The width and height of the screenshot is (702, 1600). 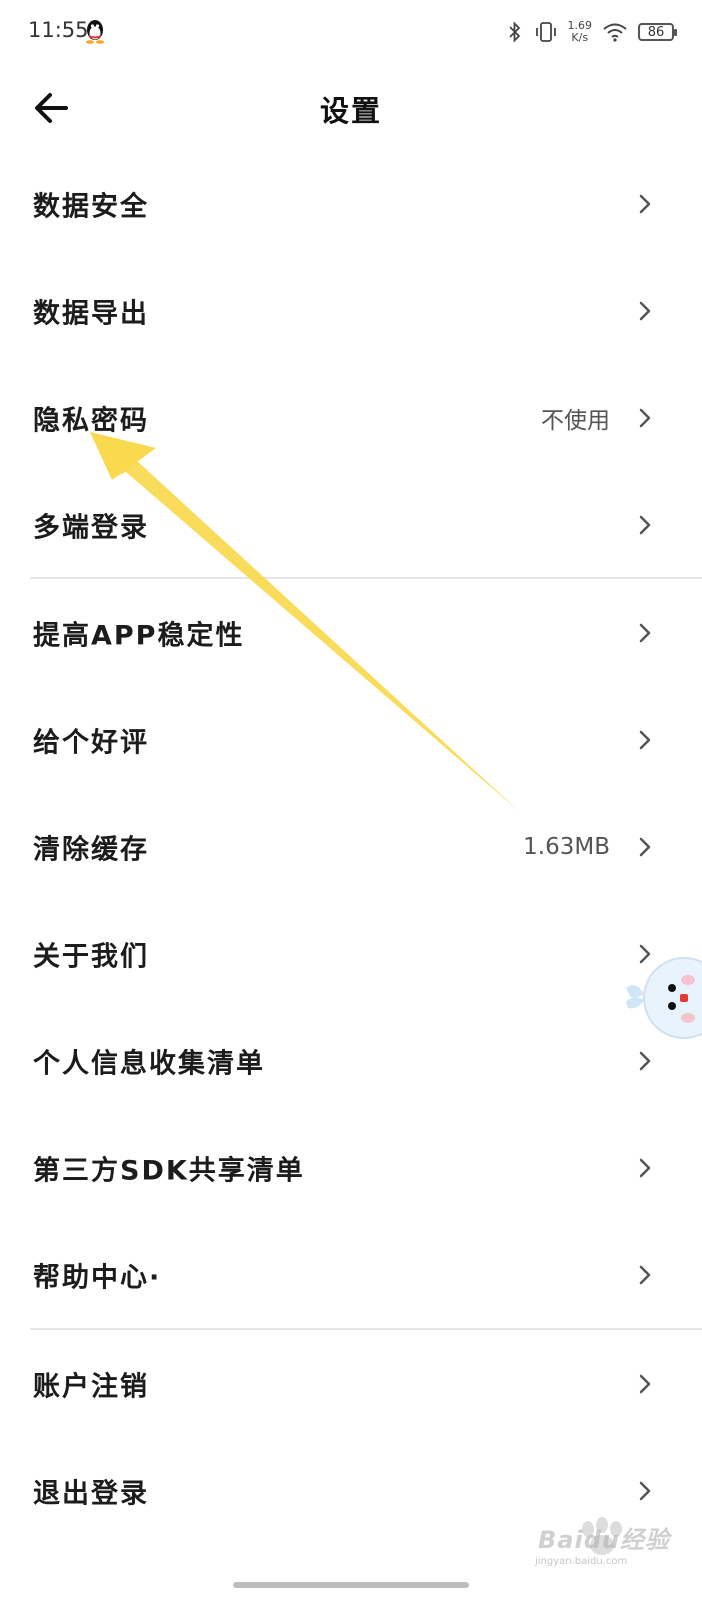 I want to click on speed-unit: K/s, so click(x=580, y=37).